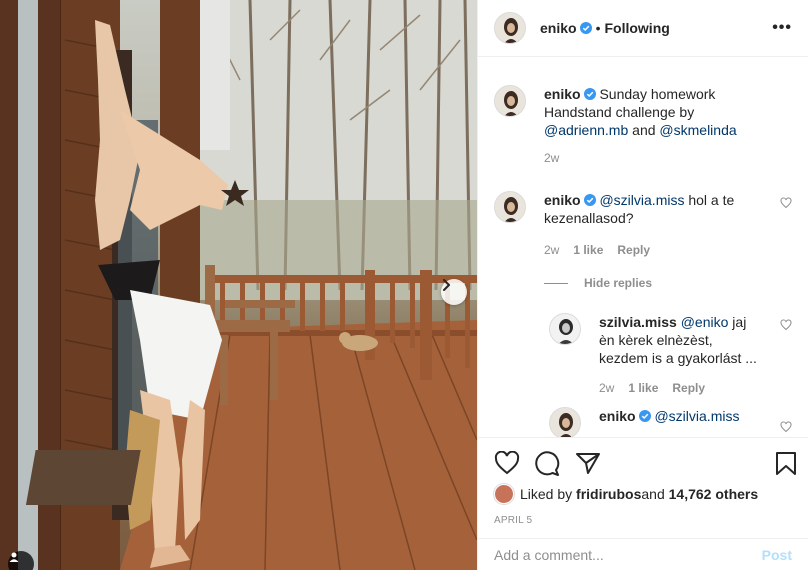 The height and width of the screenshot is (570, 808). Describe the element at coordinates (504, 494) in the screenshot. I see `liker-avatar` at that location.